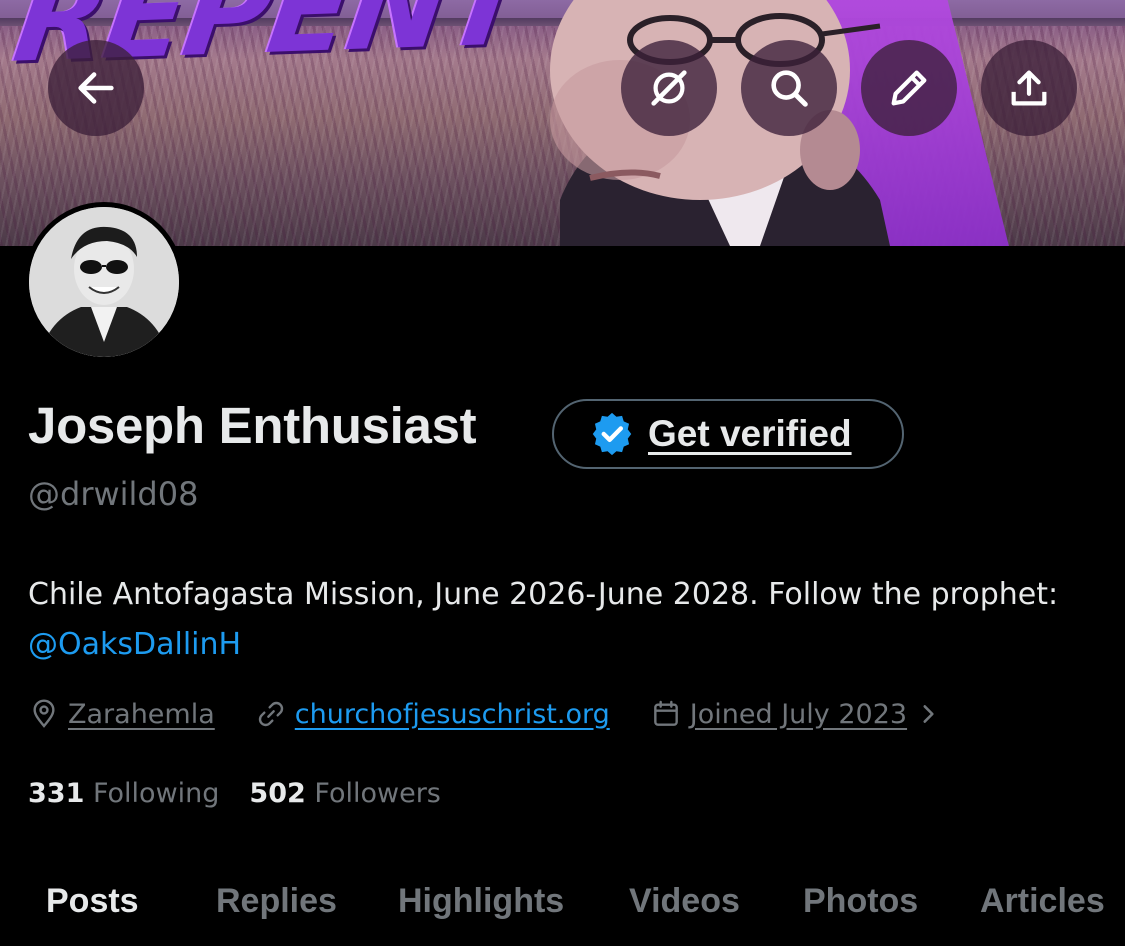  What do you see at coordinates (452, 714) in the screenshot?
I see `website-link: churchofjesuschrist.org` at bounding box center [452, 714].